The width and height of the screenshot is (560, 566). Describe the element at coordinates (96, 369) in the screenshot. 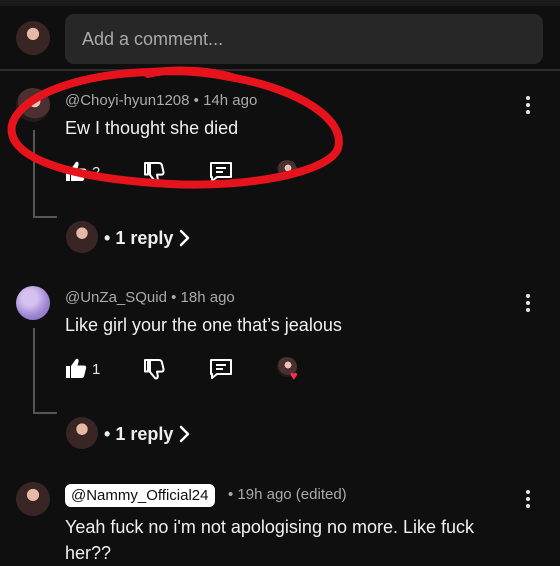

I see `like-count: 1` at that location.